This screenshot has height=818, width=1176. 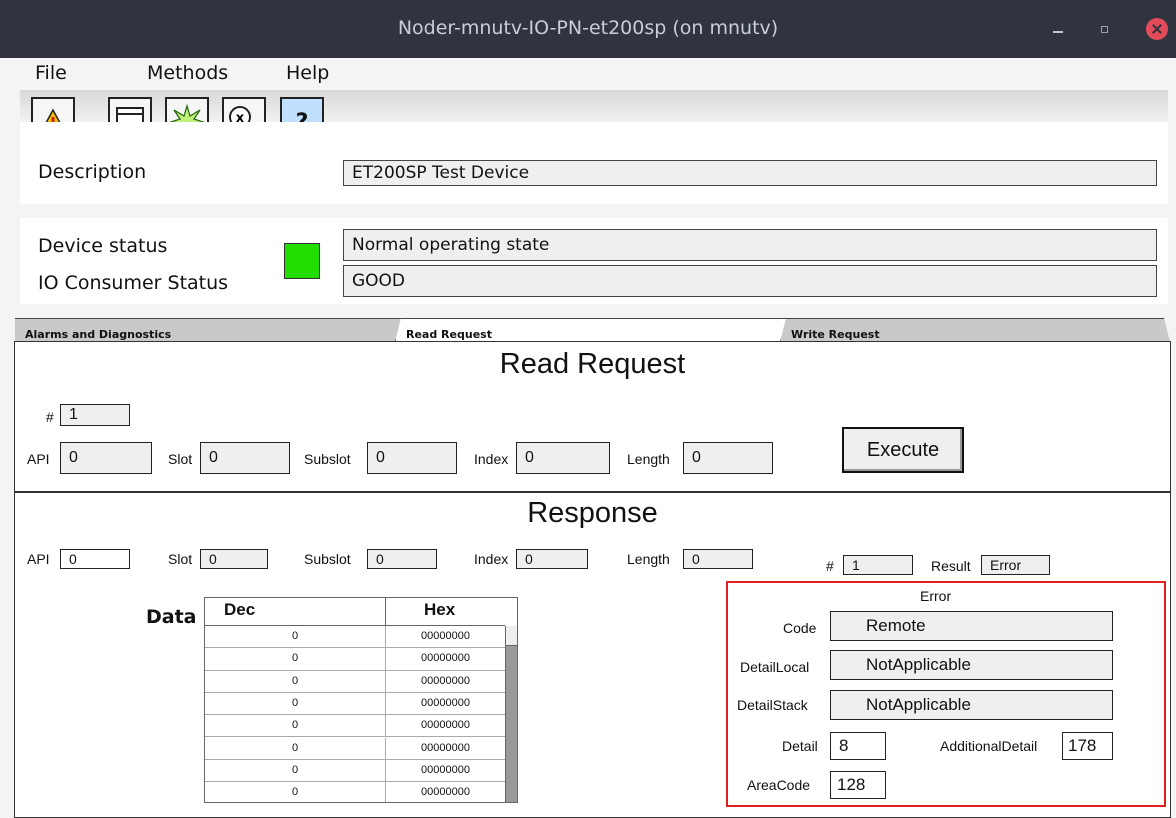 What do you see at coordinates (858, 746) in the screenshot?
I see `detail-field: 8` at bounding box center [858, 746].